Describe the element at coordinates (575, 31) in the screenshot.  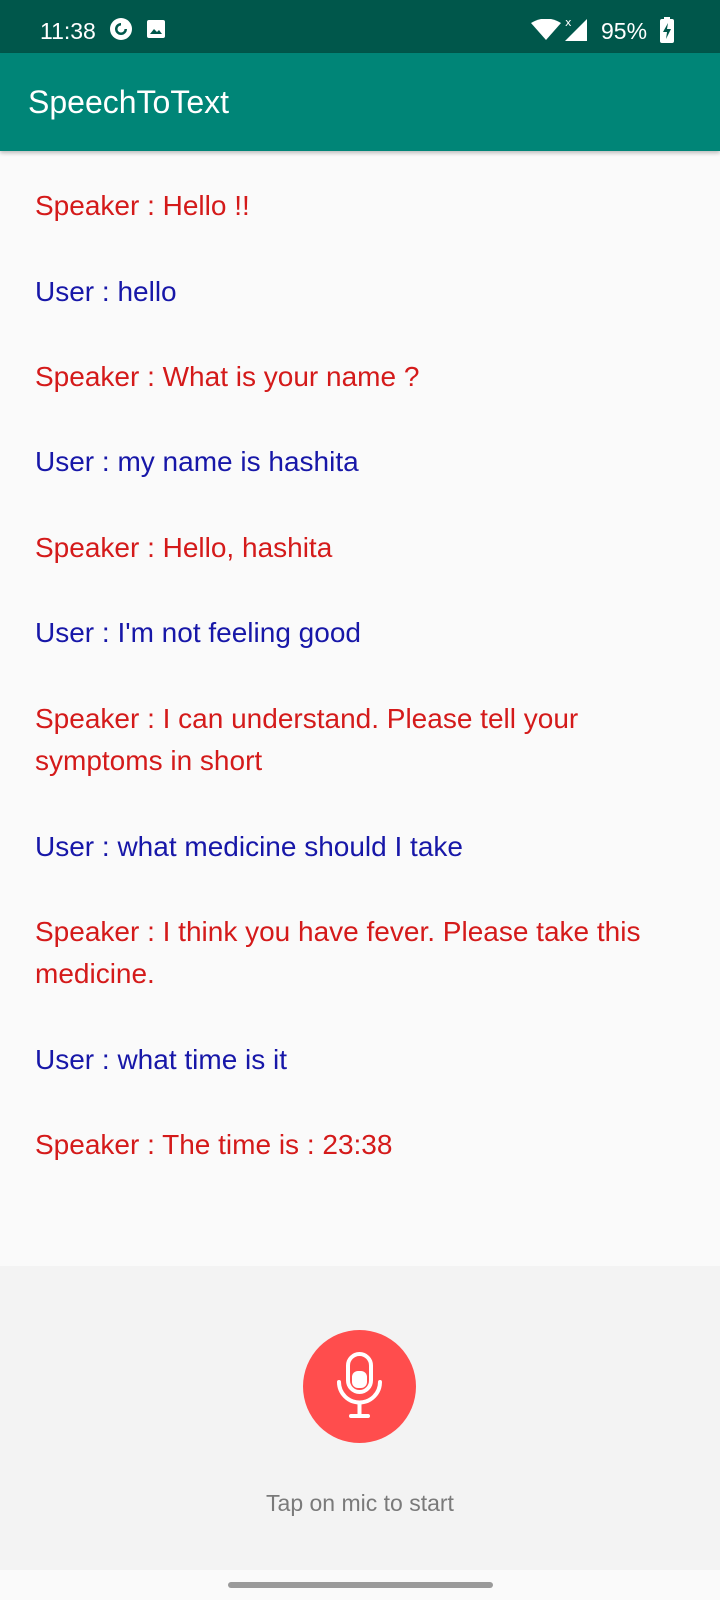
I see `cell-signal-icon: x` at that location.